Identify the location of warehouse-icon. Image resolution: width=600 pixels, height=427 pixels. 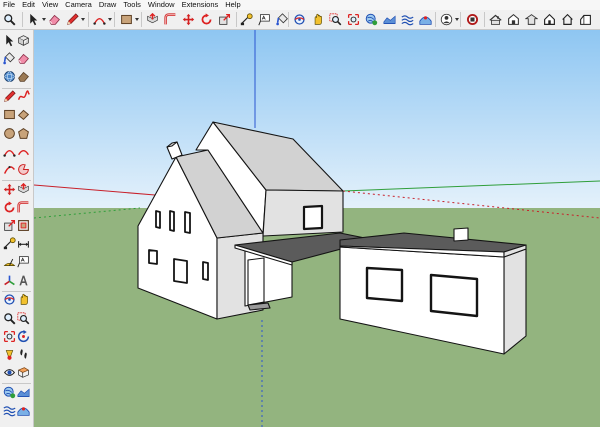
(472, 19).